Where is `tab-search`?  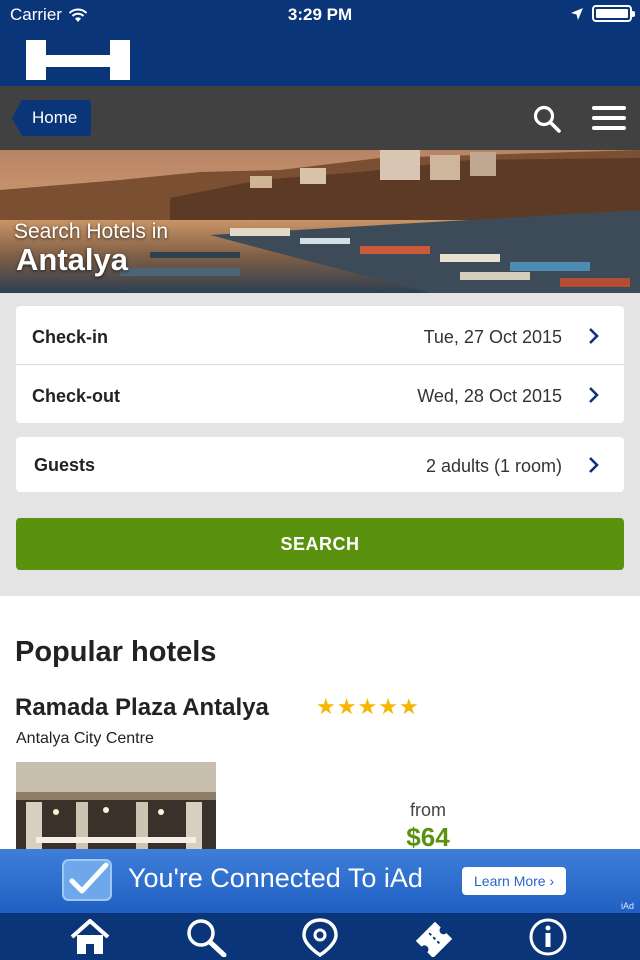 tab-search is located at coordinates (206, 937).